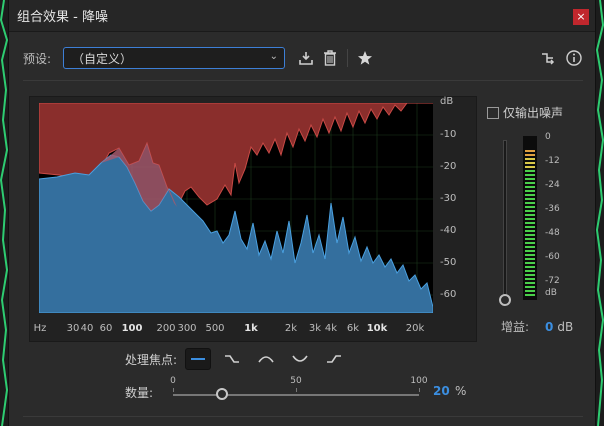 The height and width of the screenshot is (426, 604). Describe the element at coordinates (174, 58) in the screenshot. I see `preset-dropdown: （自定义） ⌄` at that location.